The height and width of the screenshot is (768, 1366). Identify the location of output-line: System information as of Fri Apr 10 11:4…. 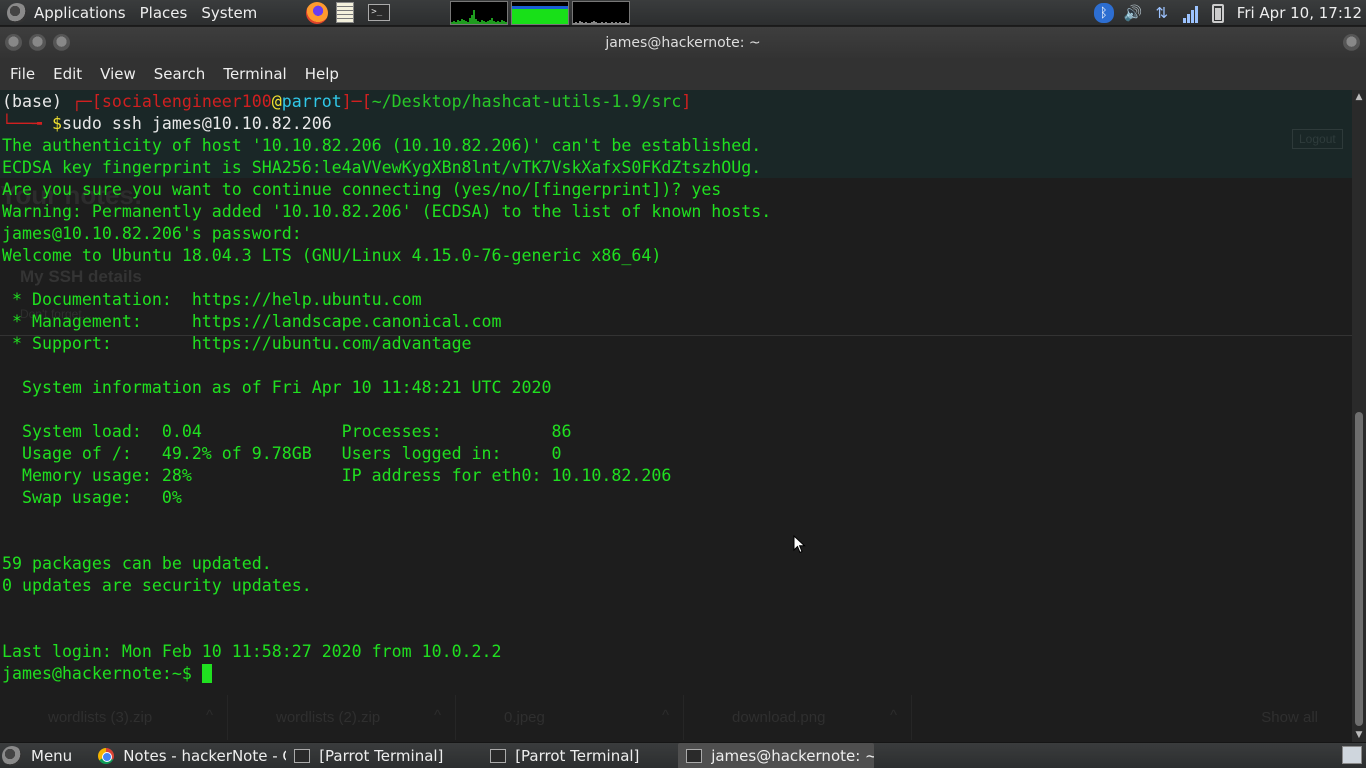
(277, 387).